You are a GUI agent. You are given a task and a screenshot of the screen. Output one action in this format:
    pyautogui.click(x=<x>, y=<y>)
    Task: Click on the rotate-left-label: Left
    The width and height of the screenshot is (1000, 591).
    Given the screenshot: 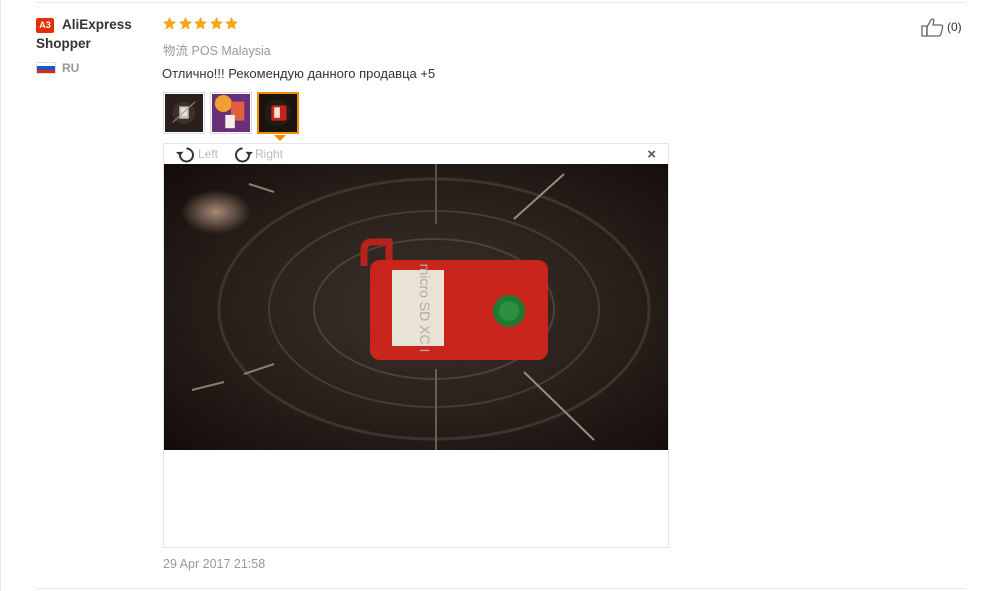 What is the action you would take?
    pyautogui.click(x=208, y=154)
    